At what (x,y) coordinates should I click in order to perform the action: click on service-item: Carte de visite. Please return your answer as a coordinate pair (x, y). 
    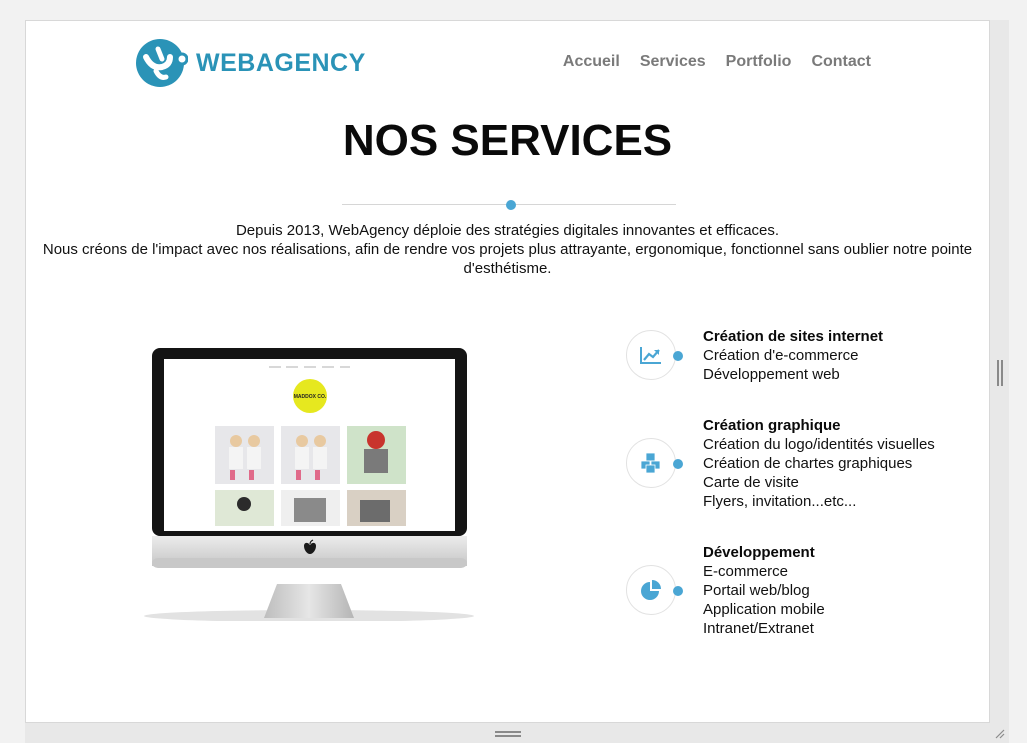
    Looking at the image, I should click on (751, 482).